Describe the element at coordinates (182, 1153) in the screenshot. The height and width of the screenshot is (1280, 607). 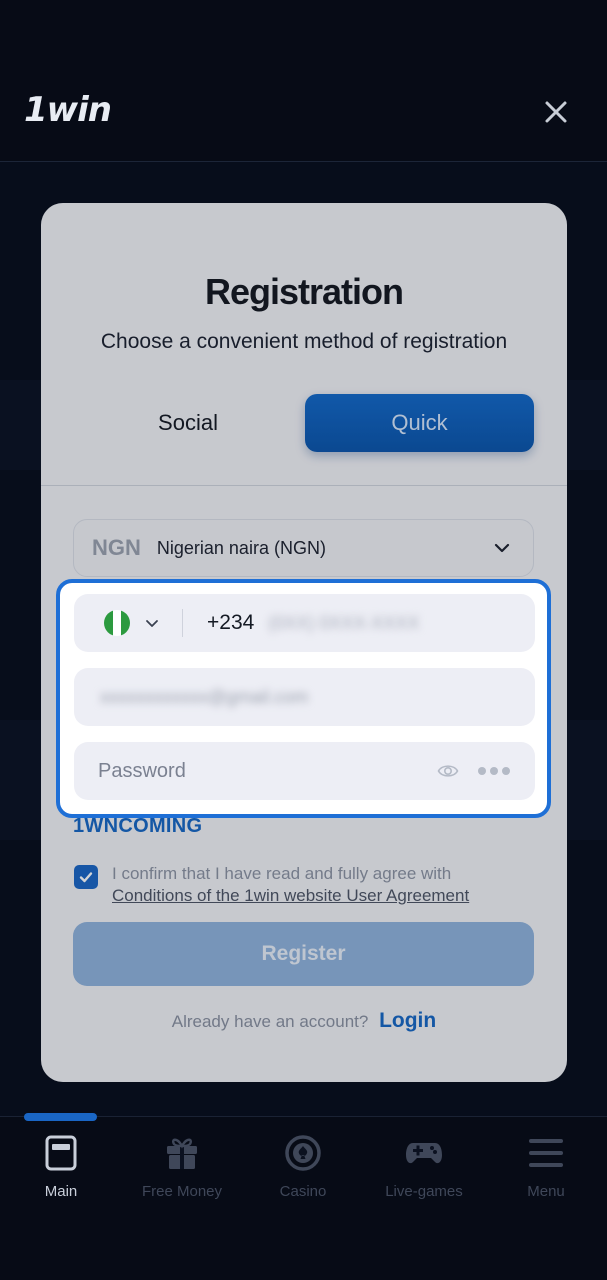
I see `gift-icon` at that location.